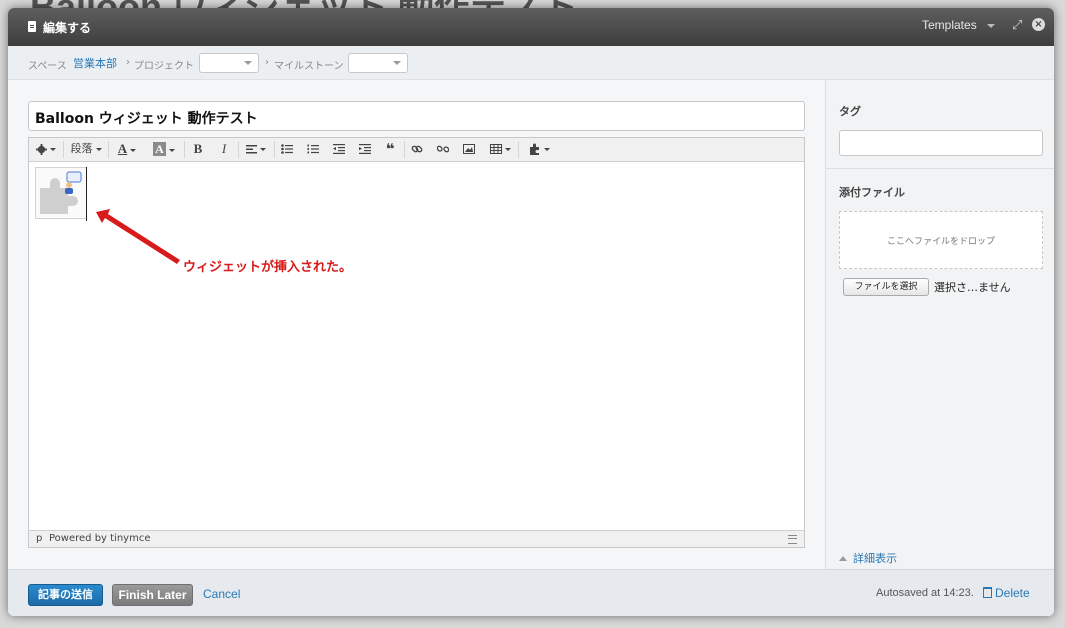 Image resolution: width=1065 pixels, height=628 pixels. What do you see at coordinates (875, 558) in the screenshot?
I see `details-link-label: 詳細表示` at bounding box center [875, 558].